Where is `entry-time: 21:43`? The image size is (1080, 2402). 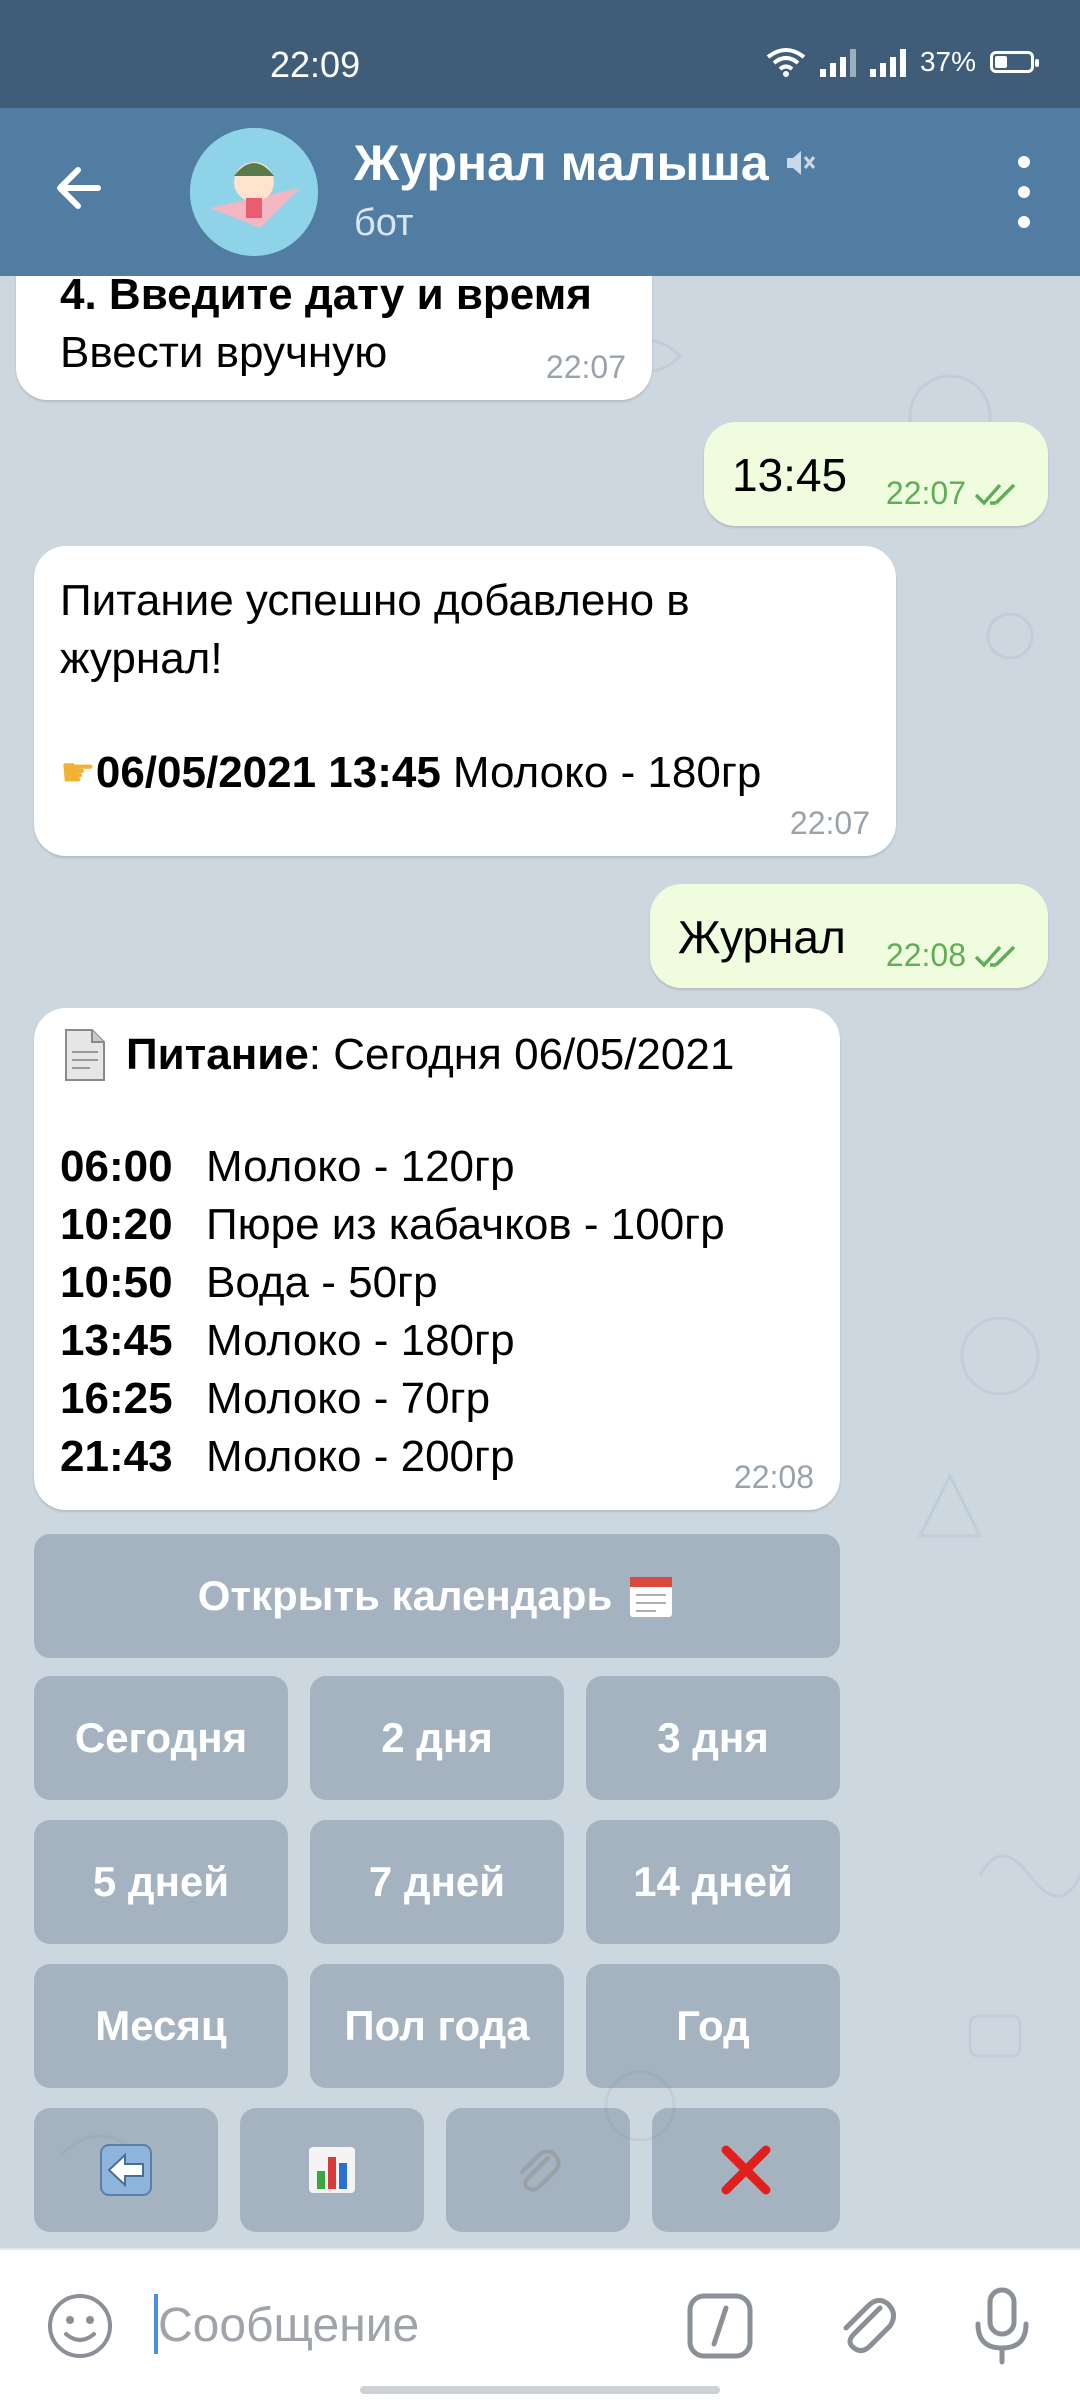 entry-time: 21:43 is located at coordinates (116, 1456).